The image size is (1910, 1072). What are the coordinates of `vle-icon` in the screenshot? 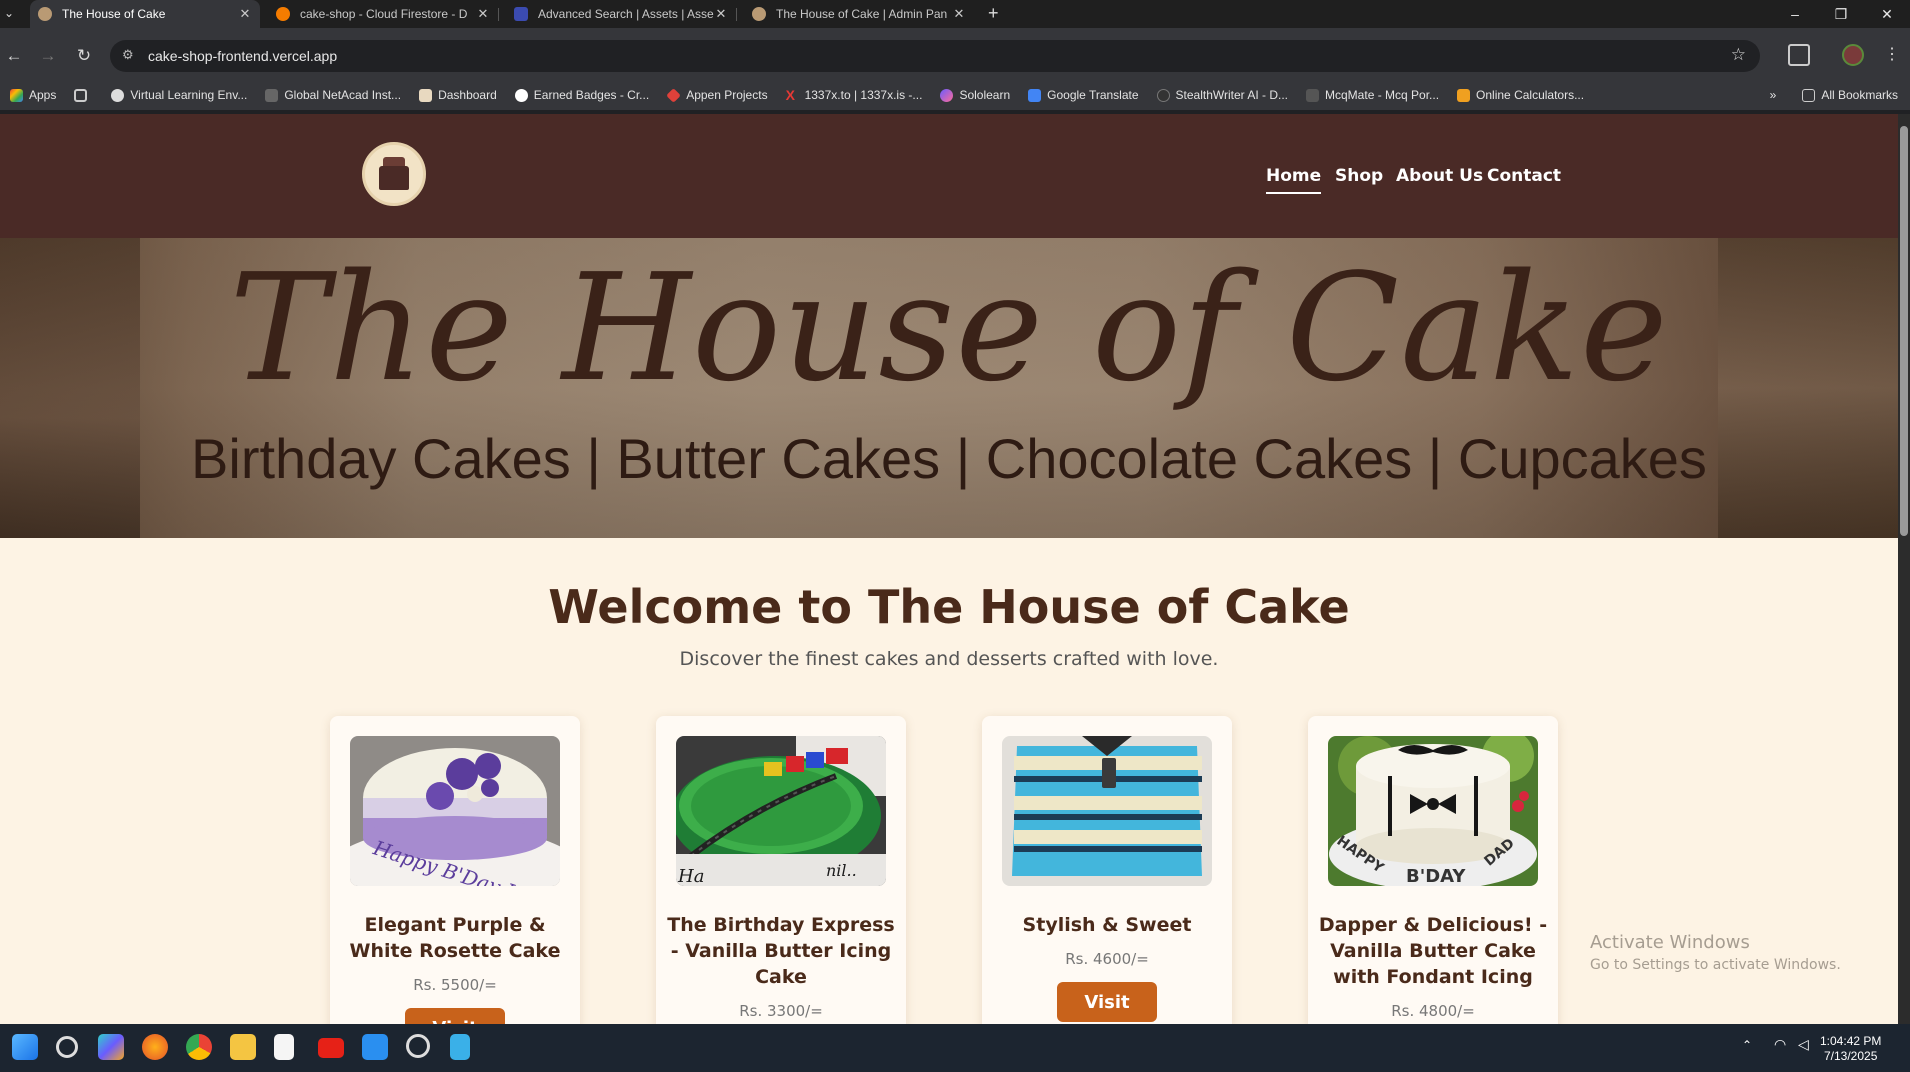 It's located at (118, 95).